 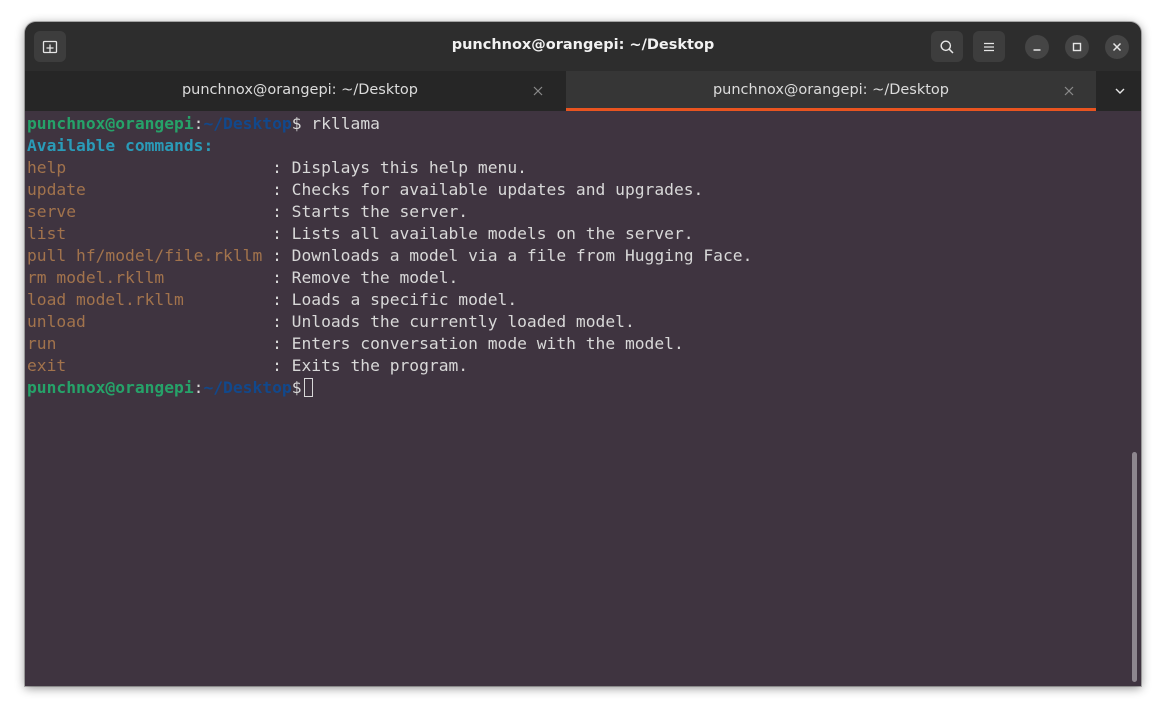 I want to click on command-name: pull hf/model/file.rkllm, so click(x=150, y=255).